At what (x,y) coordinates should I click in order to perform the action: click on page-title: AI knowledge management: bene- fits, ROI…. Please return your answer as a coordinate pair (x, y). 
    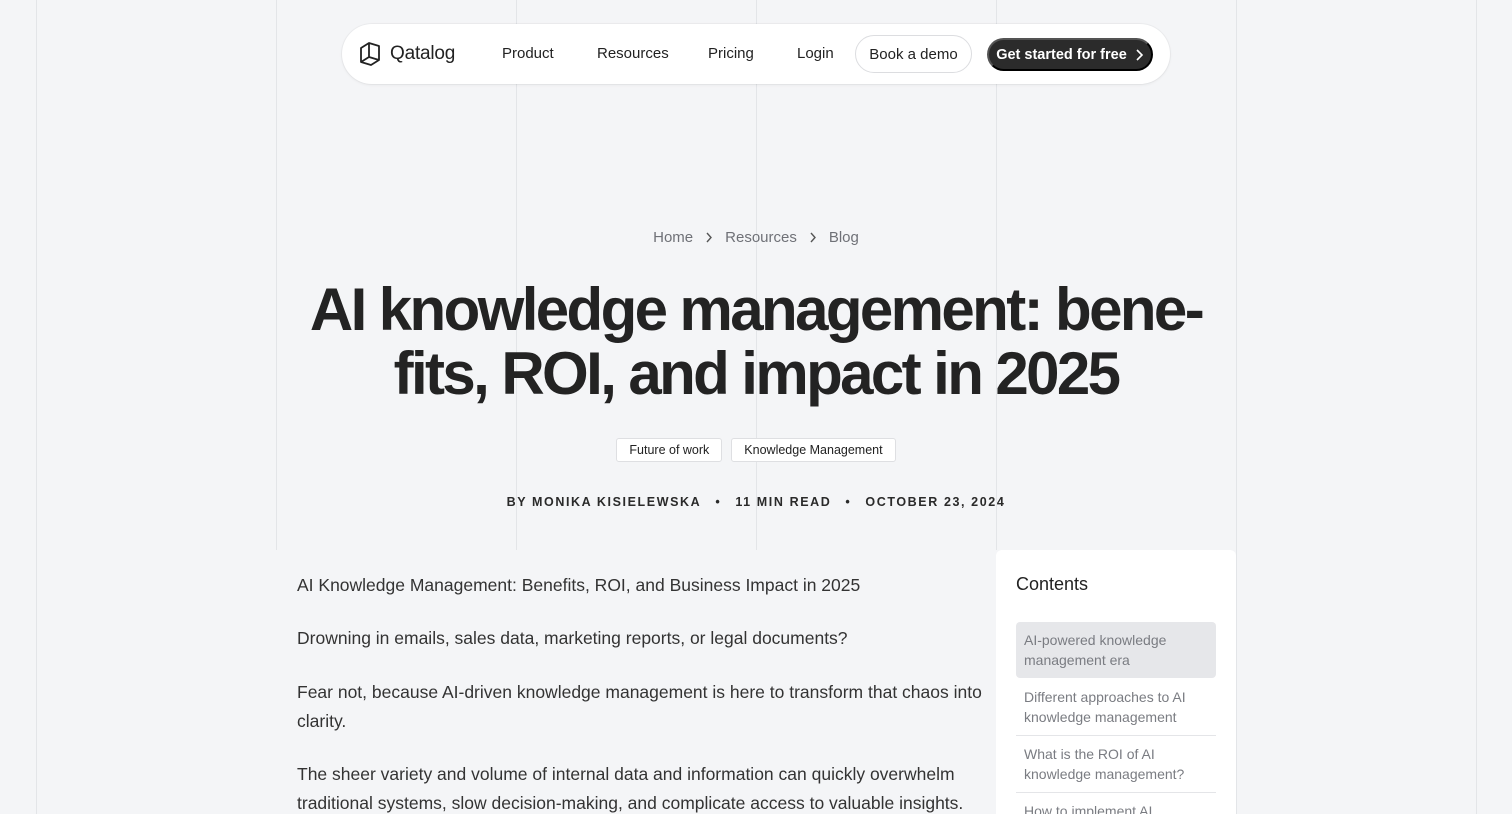
    Looking at the image, I should click on (756, 342).